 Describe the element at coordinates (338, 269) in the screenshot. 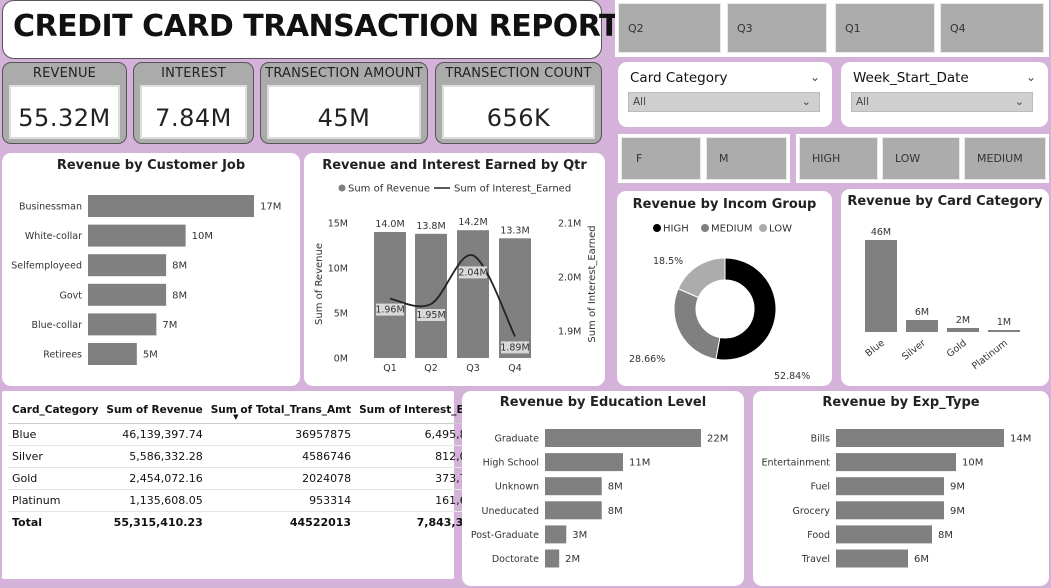

I see `y-tick-label: 10M` at that location.